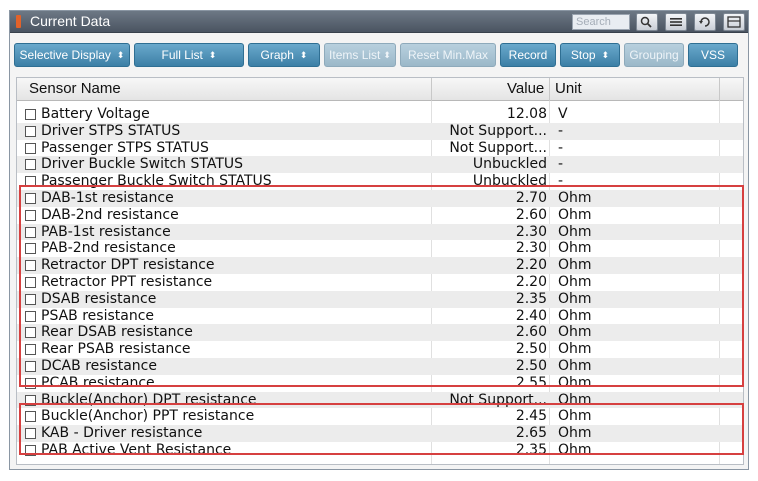 The width and height of the screenshot is (758, 481). What do you see at coordinates (355, 55) in the screenshot?
I see `items-list-label: Items List` at bounding box center [355, 55].